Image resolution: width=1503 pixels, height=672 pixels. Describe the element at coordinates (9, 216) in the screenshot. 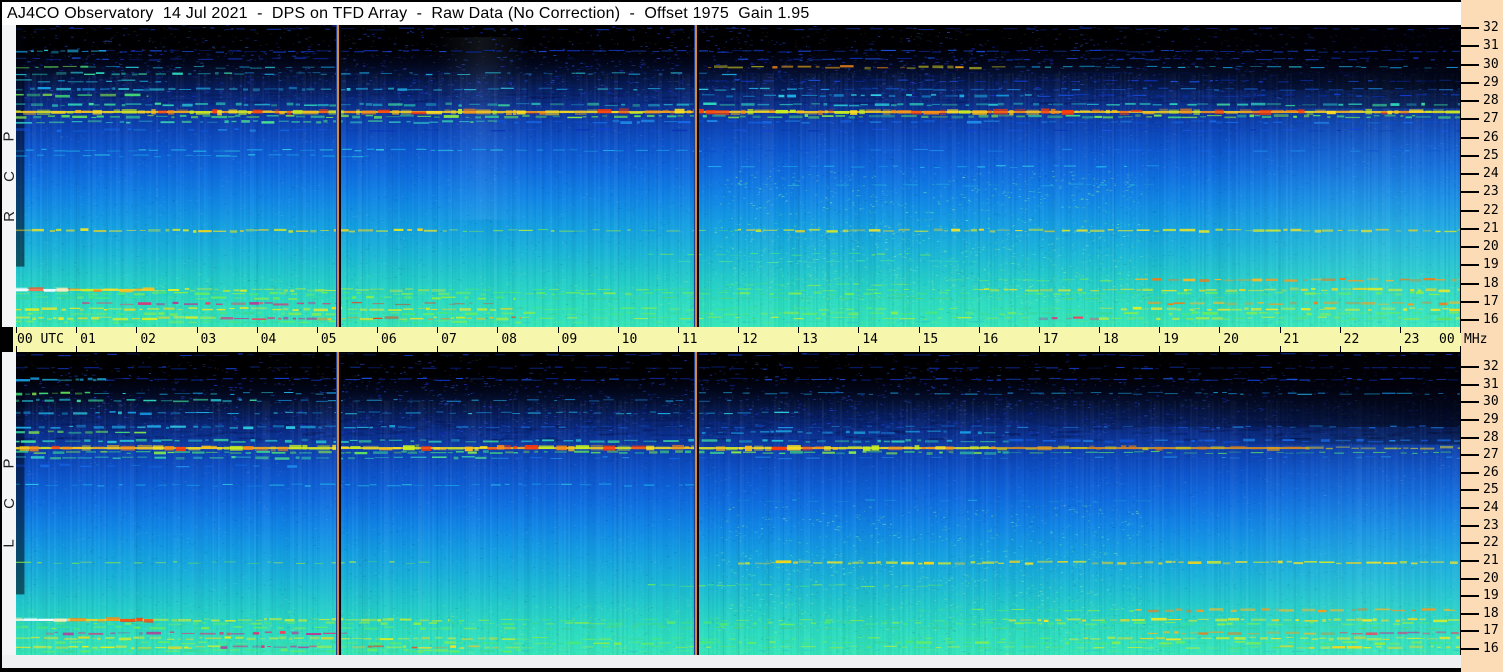

I see `panel-label-letter: R` at that location.